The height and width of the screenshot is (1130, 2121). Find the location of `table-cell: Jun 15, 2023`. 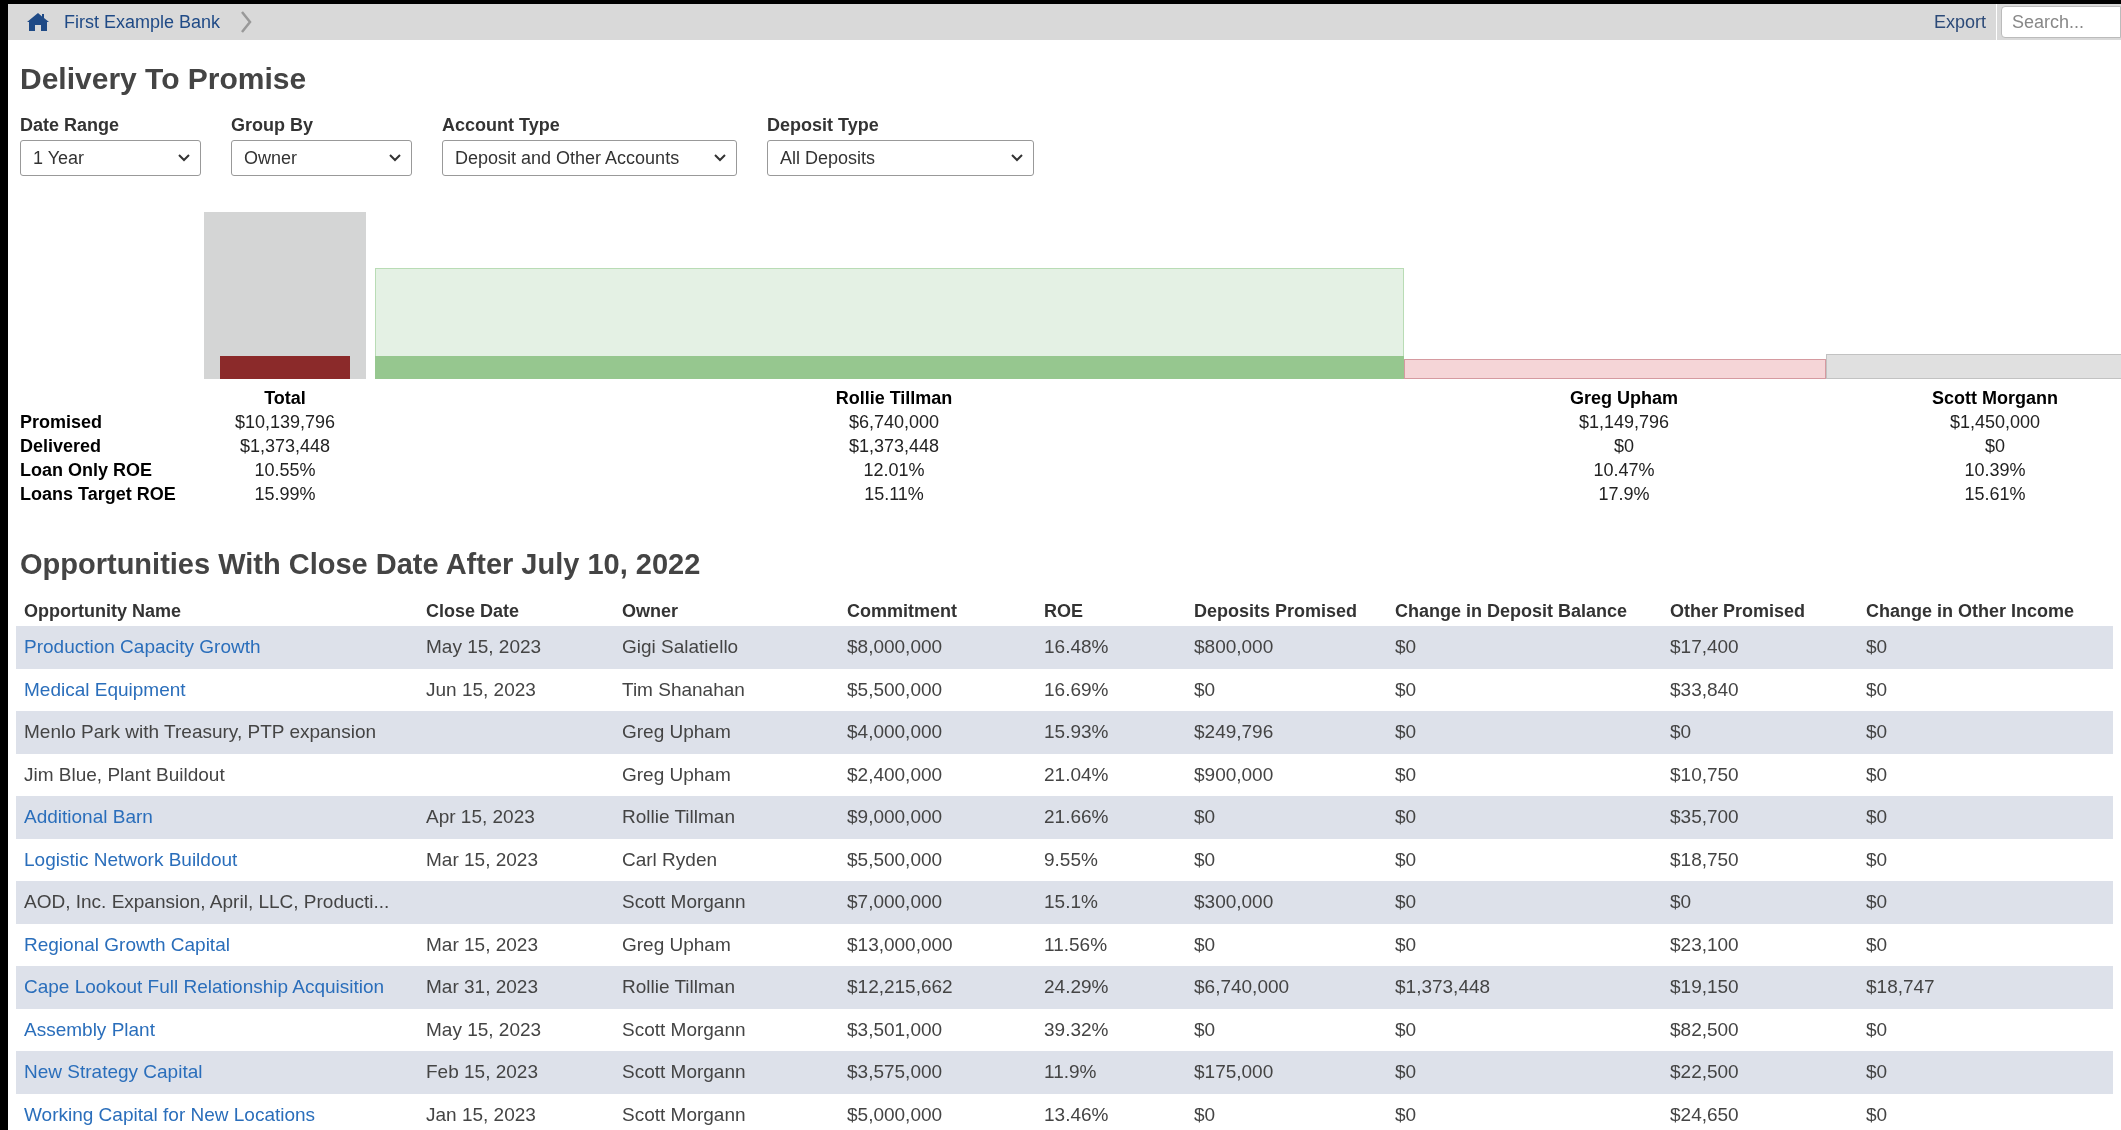

table-cell: Jun 15, 2023 is located at coordinates (481, 689).